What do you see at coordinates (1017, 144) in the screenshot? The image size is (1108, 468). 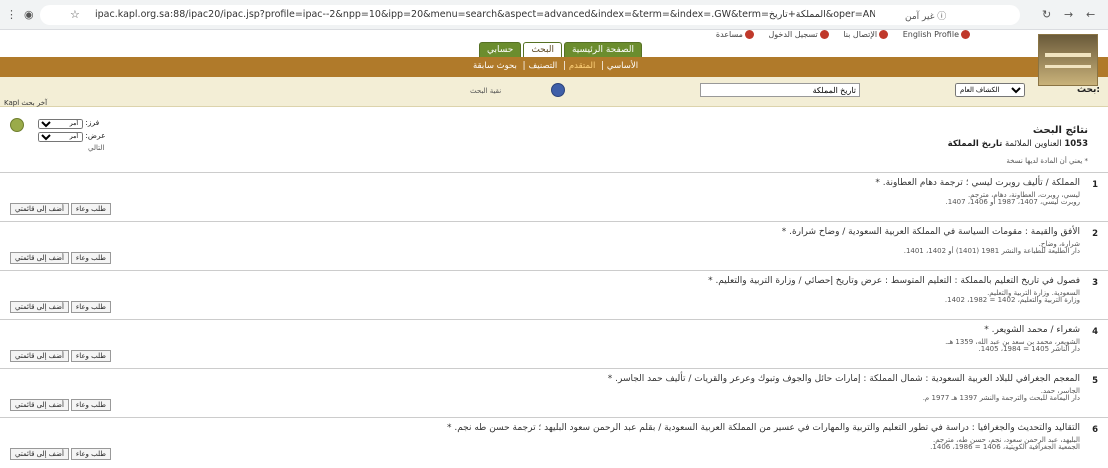 I see `results-count: 1053 العناوين الملائمة تاريخ المملكة` at bounding box center [1017, 144].